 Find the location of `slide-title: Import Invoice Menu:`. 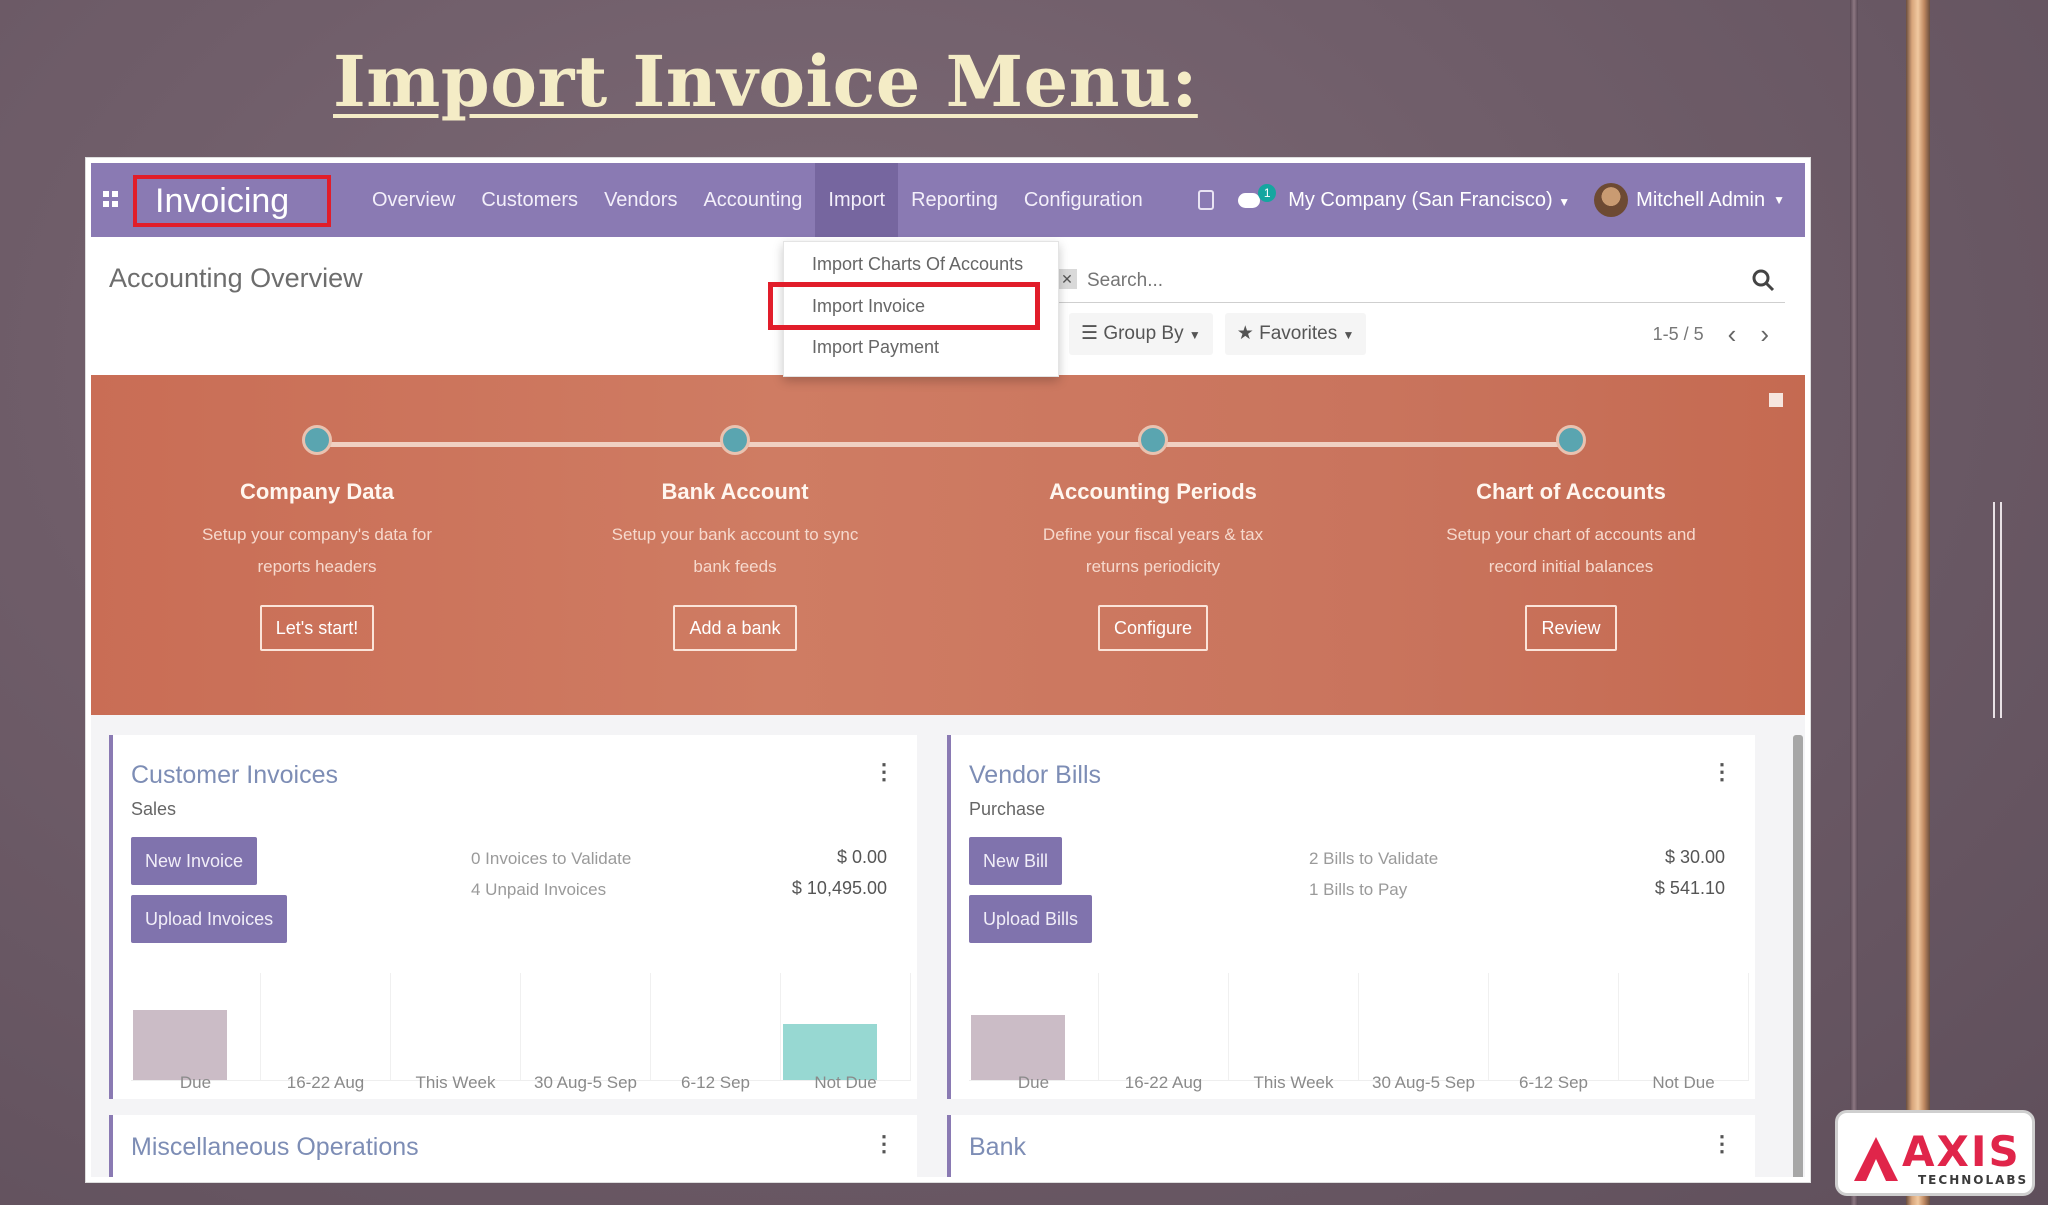

slide-title: Import Invoice Menu: is located at coordinates (765, 81).